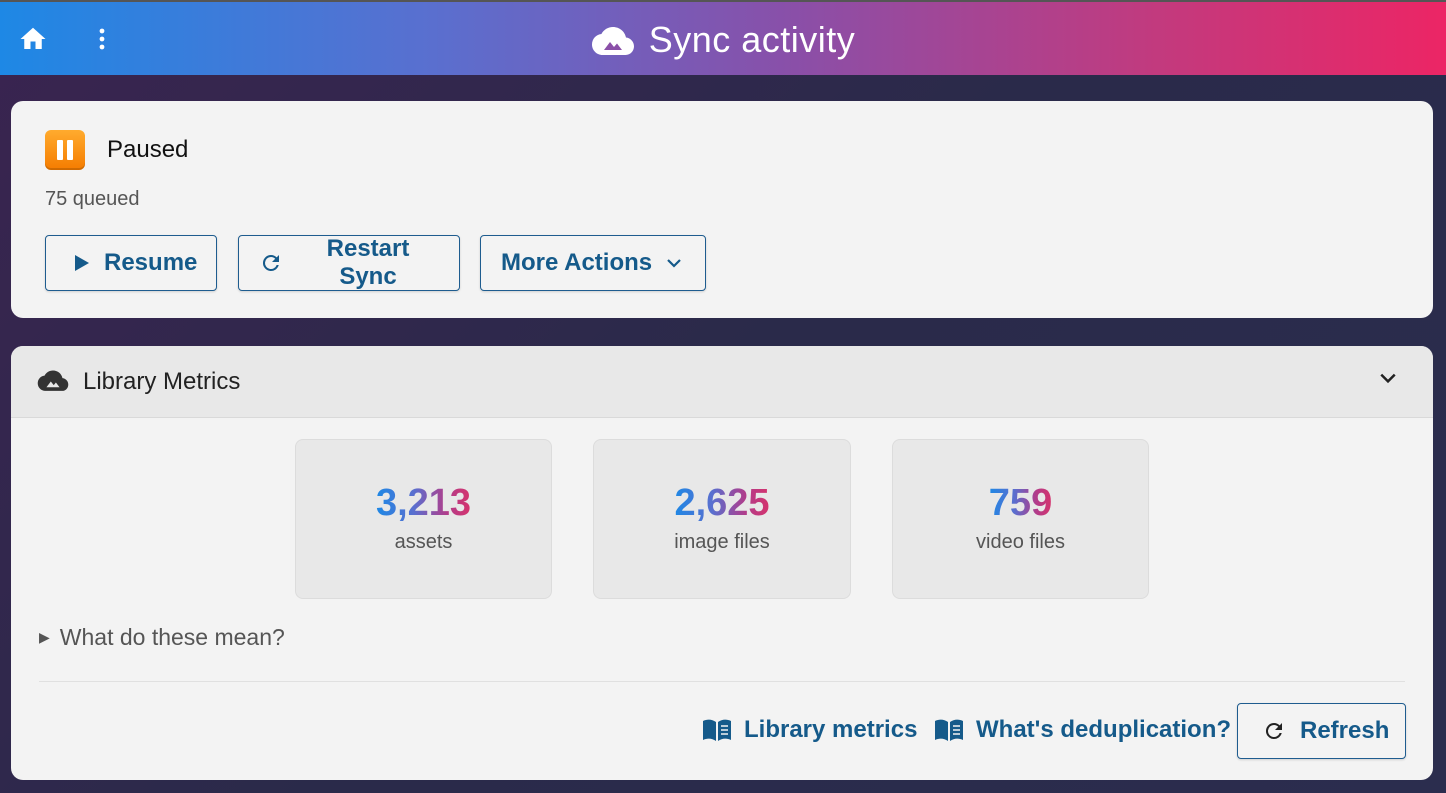 The image size is (1446, 793). I want to click on kebab-menu-icon, so click(102, 39).